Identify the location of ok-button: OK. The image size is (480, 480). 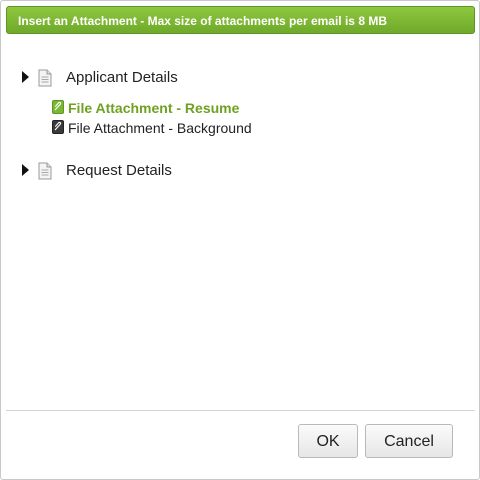
(328, 441).